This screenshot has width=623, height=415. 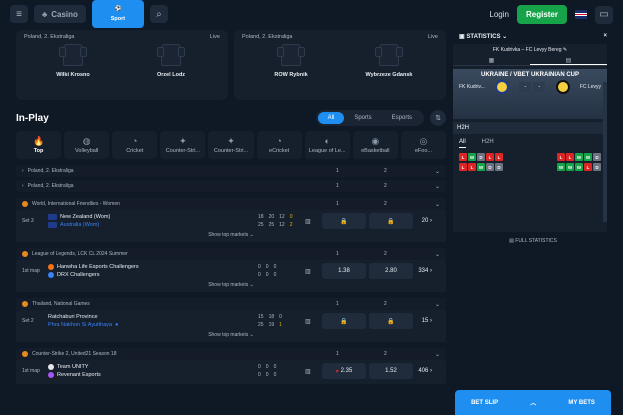 I want to click on tab-sports: Sports, so click(x=362, y=118).